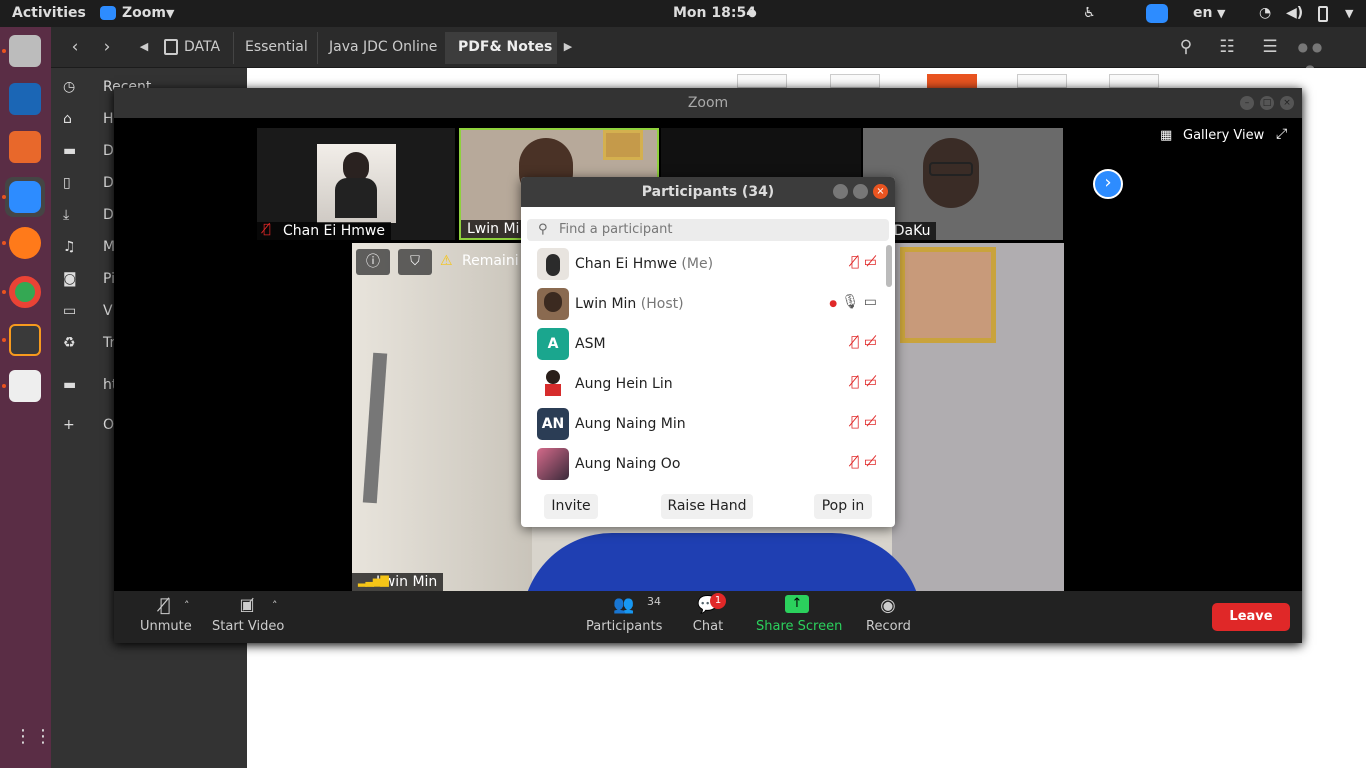 The height and width of the screenshot is (768, 1366). Describe the element at coordinates (49, 13) in the screenshot. I see `activities-button: Activities` at that location.